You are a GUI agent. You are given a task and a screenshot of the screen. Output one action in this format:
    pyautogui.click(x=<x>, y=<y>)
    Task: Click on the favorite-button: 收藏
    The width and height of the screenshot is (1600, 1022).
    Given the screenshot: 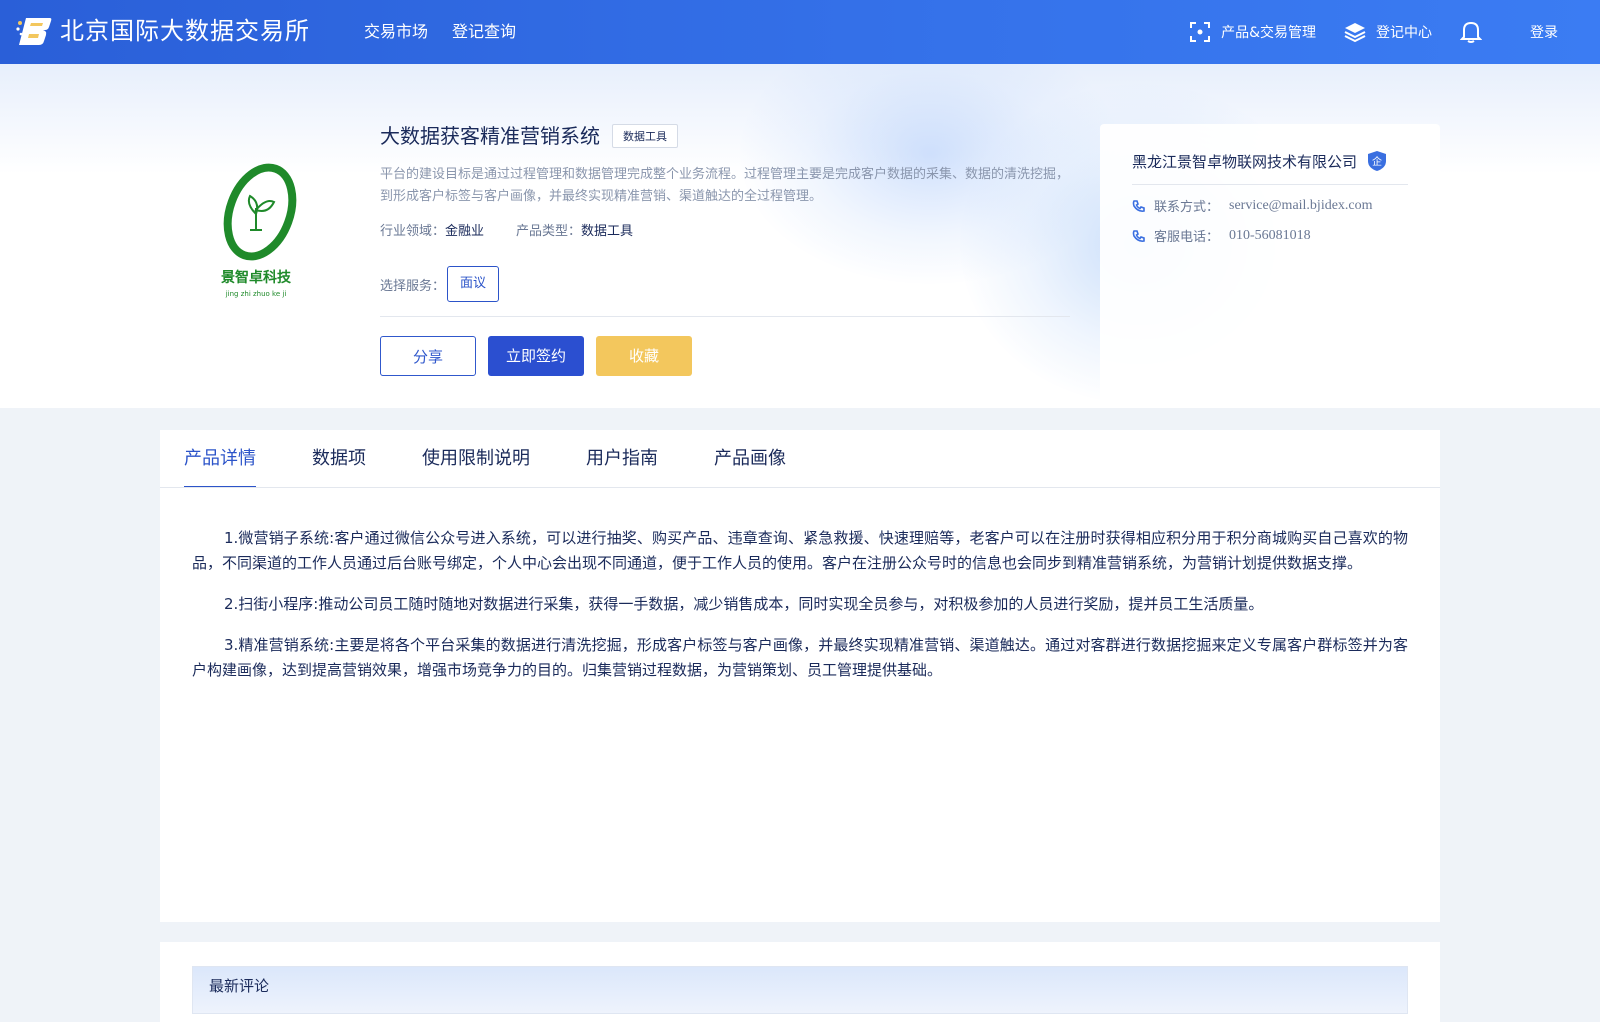 What is the action you would take?
    pyautogui.click(x=644, y=356)
    